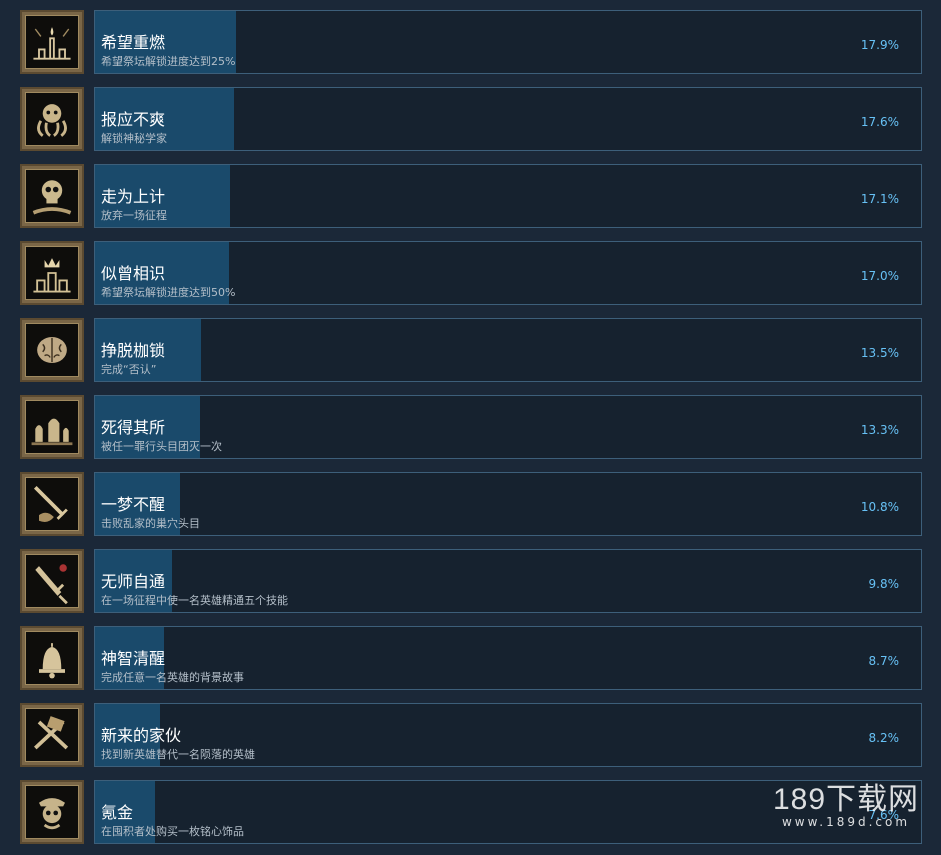  I want to click on achievement-description: 被任一罪行头目团灭一次, so click(161, 446).